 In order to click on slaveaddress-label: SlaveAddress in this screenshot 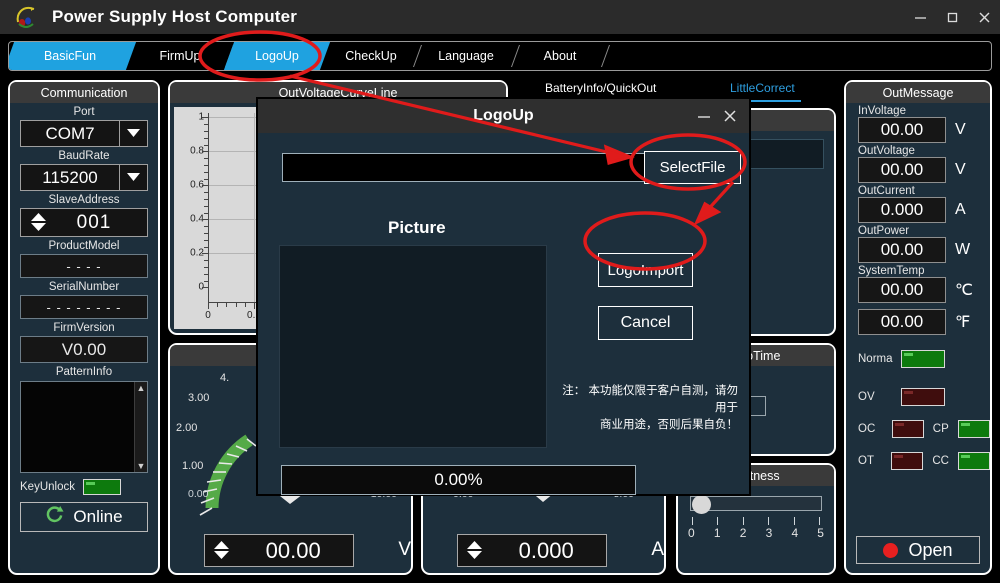, I will do `click(84, 200)`.